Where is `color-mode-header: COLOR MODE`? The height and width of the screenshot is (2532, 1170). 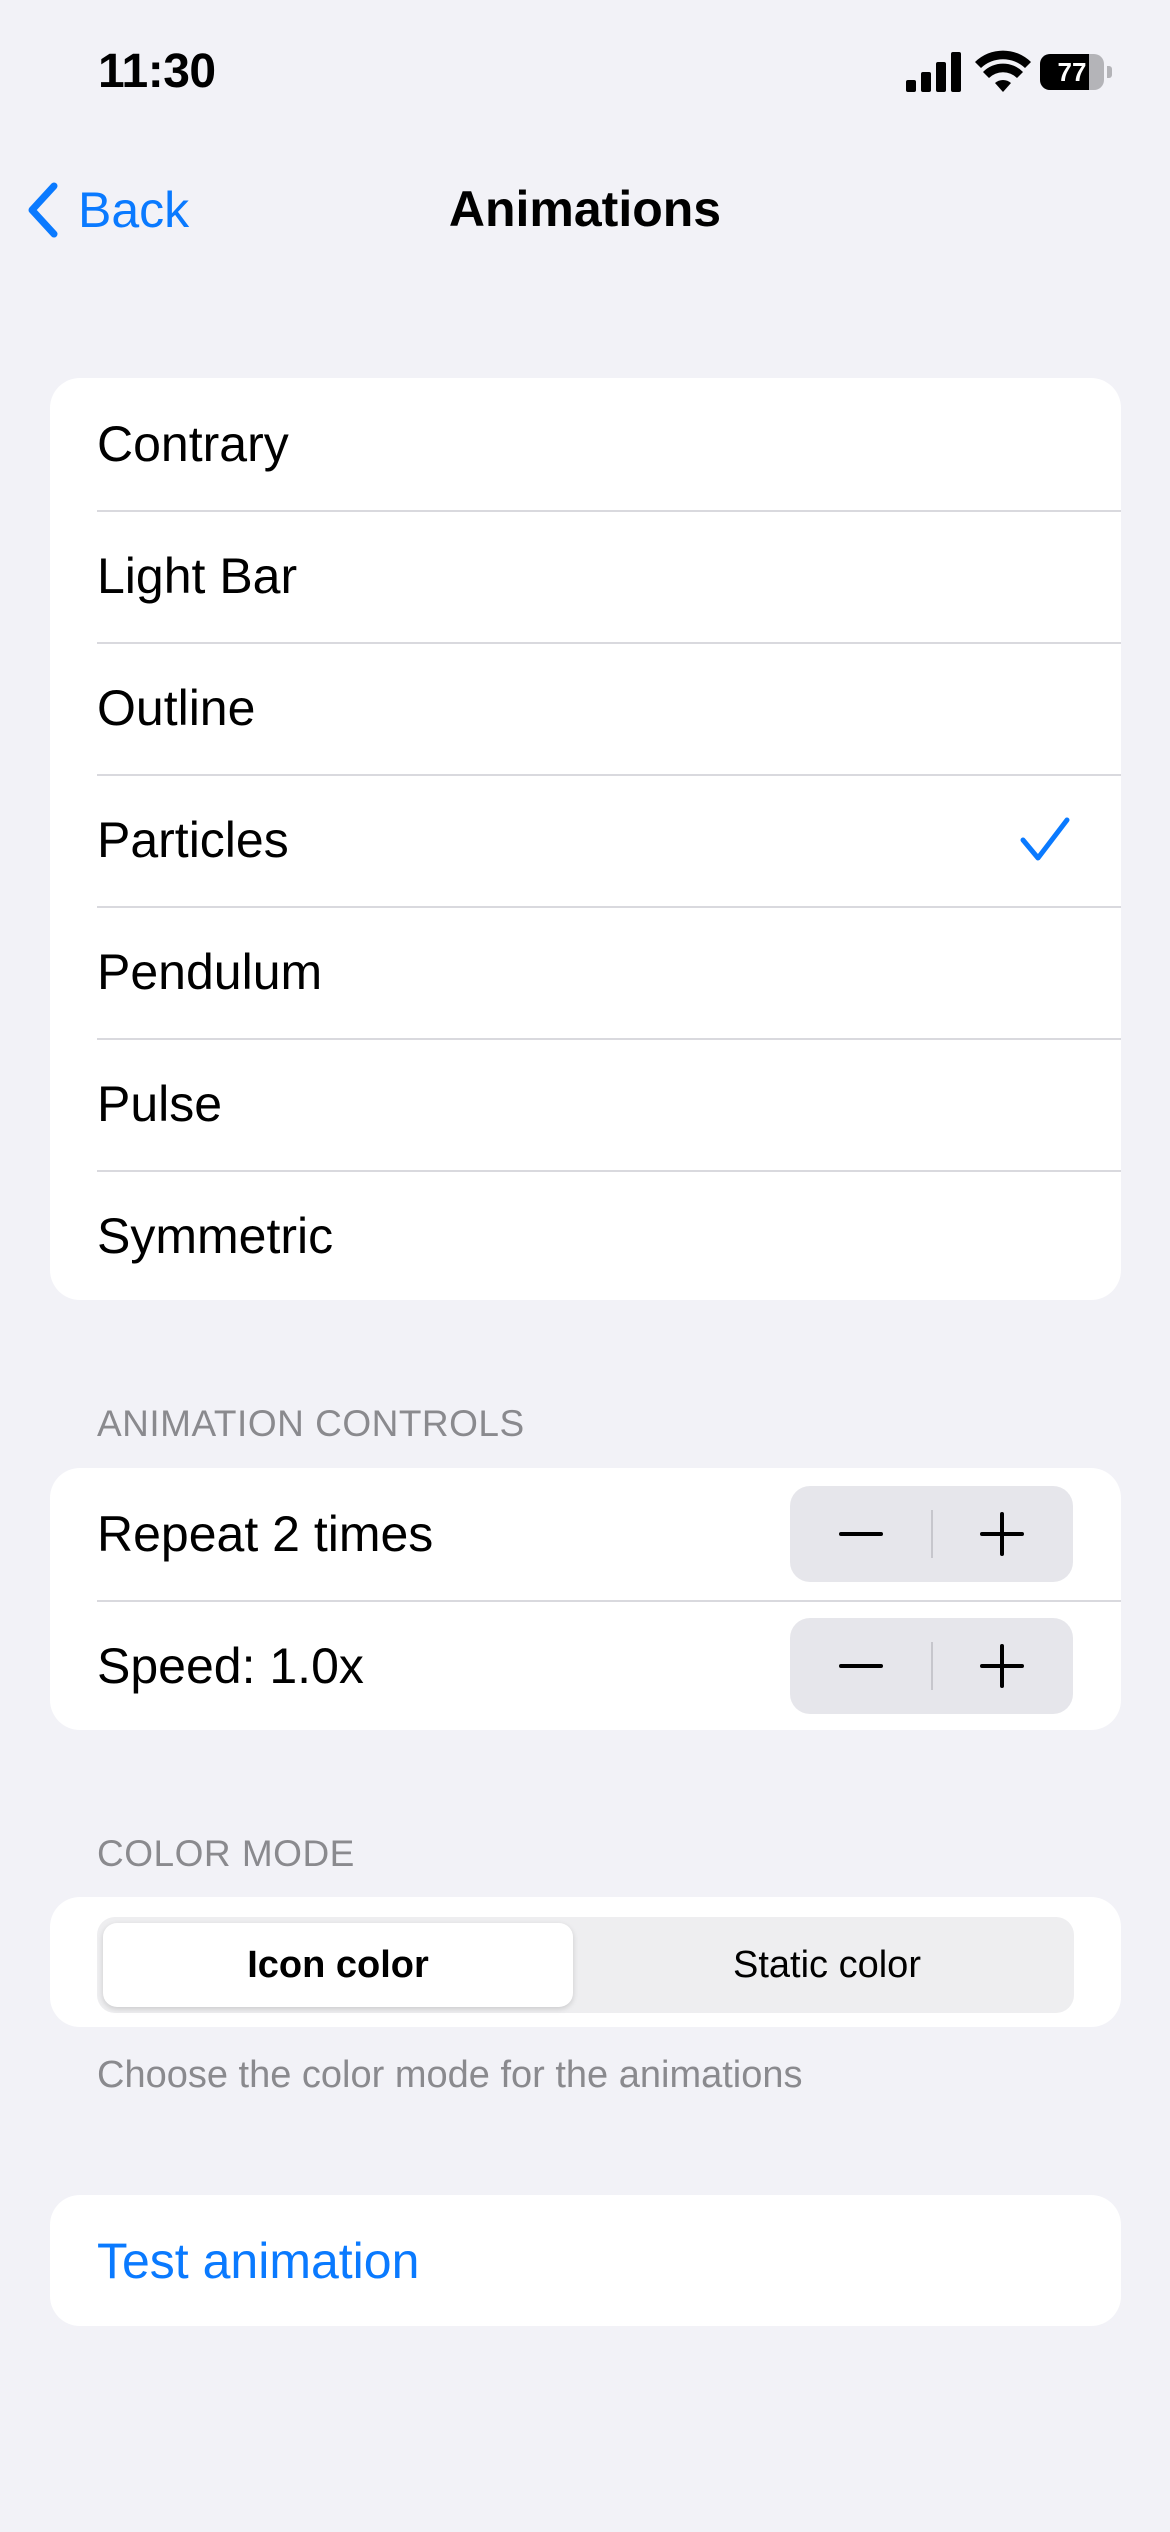
color-mode-header: COLOR MODE is located at coordinates (226, 1853).